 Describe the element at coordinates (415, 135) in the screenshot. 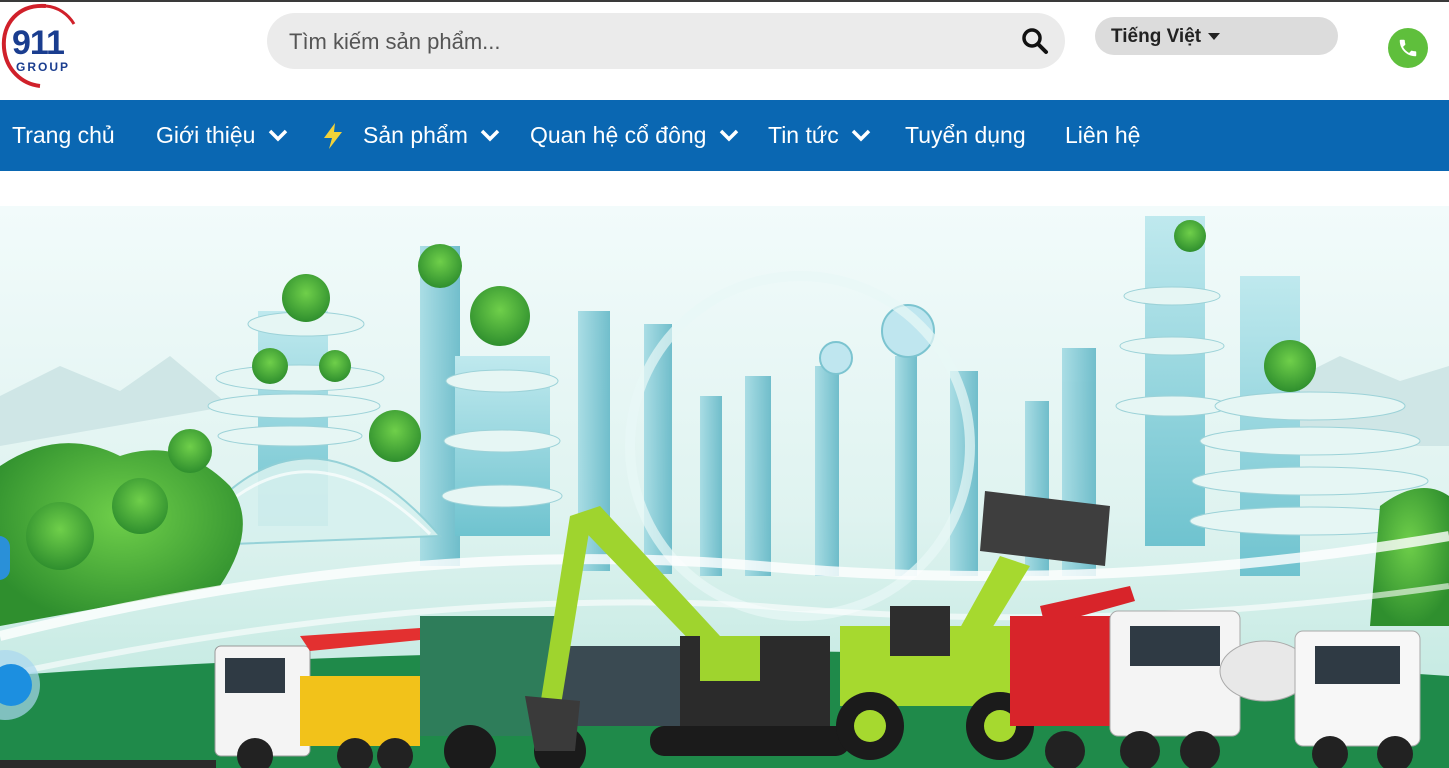

I see `nav-item-label: Sản phẩm` at that location.